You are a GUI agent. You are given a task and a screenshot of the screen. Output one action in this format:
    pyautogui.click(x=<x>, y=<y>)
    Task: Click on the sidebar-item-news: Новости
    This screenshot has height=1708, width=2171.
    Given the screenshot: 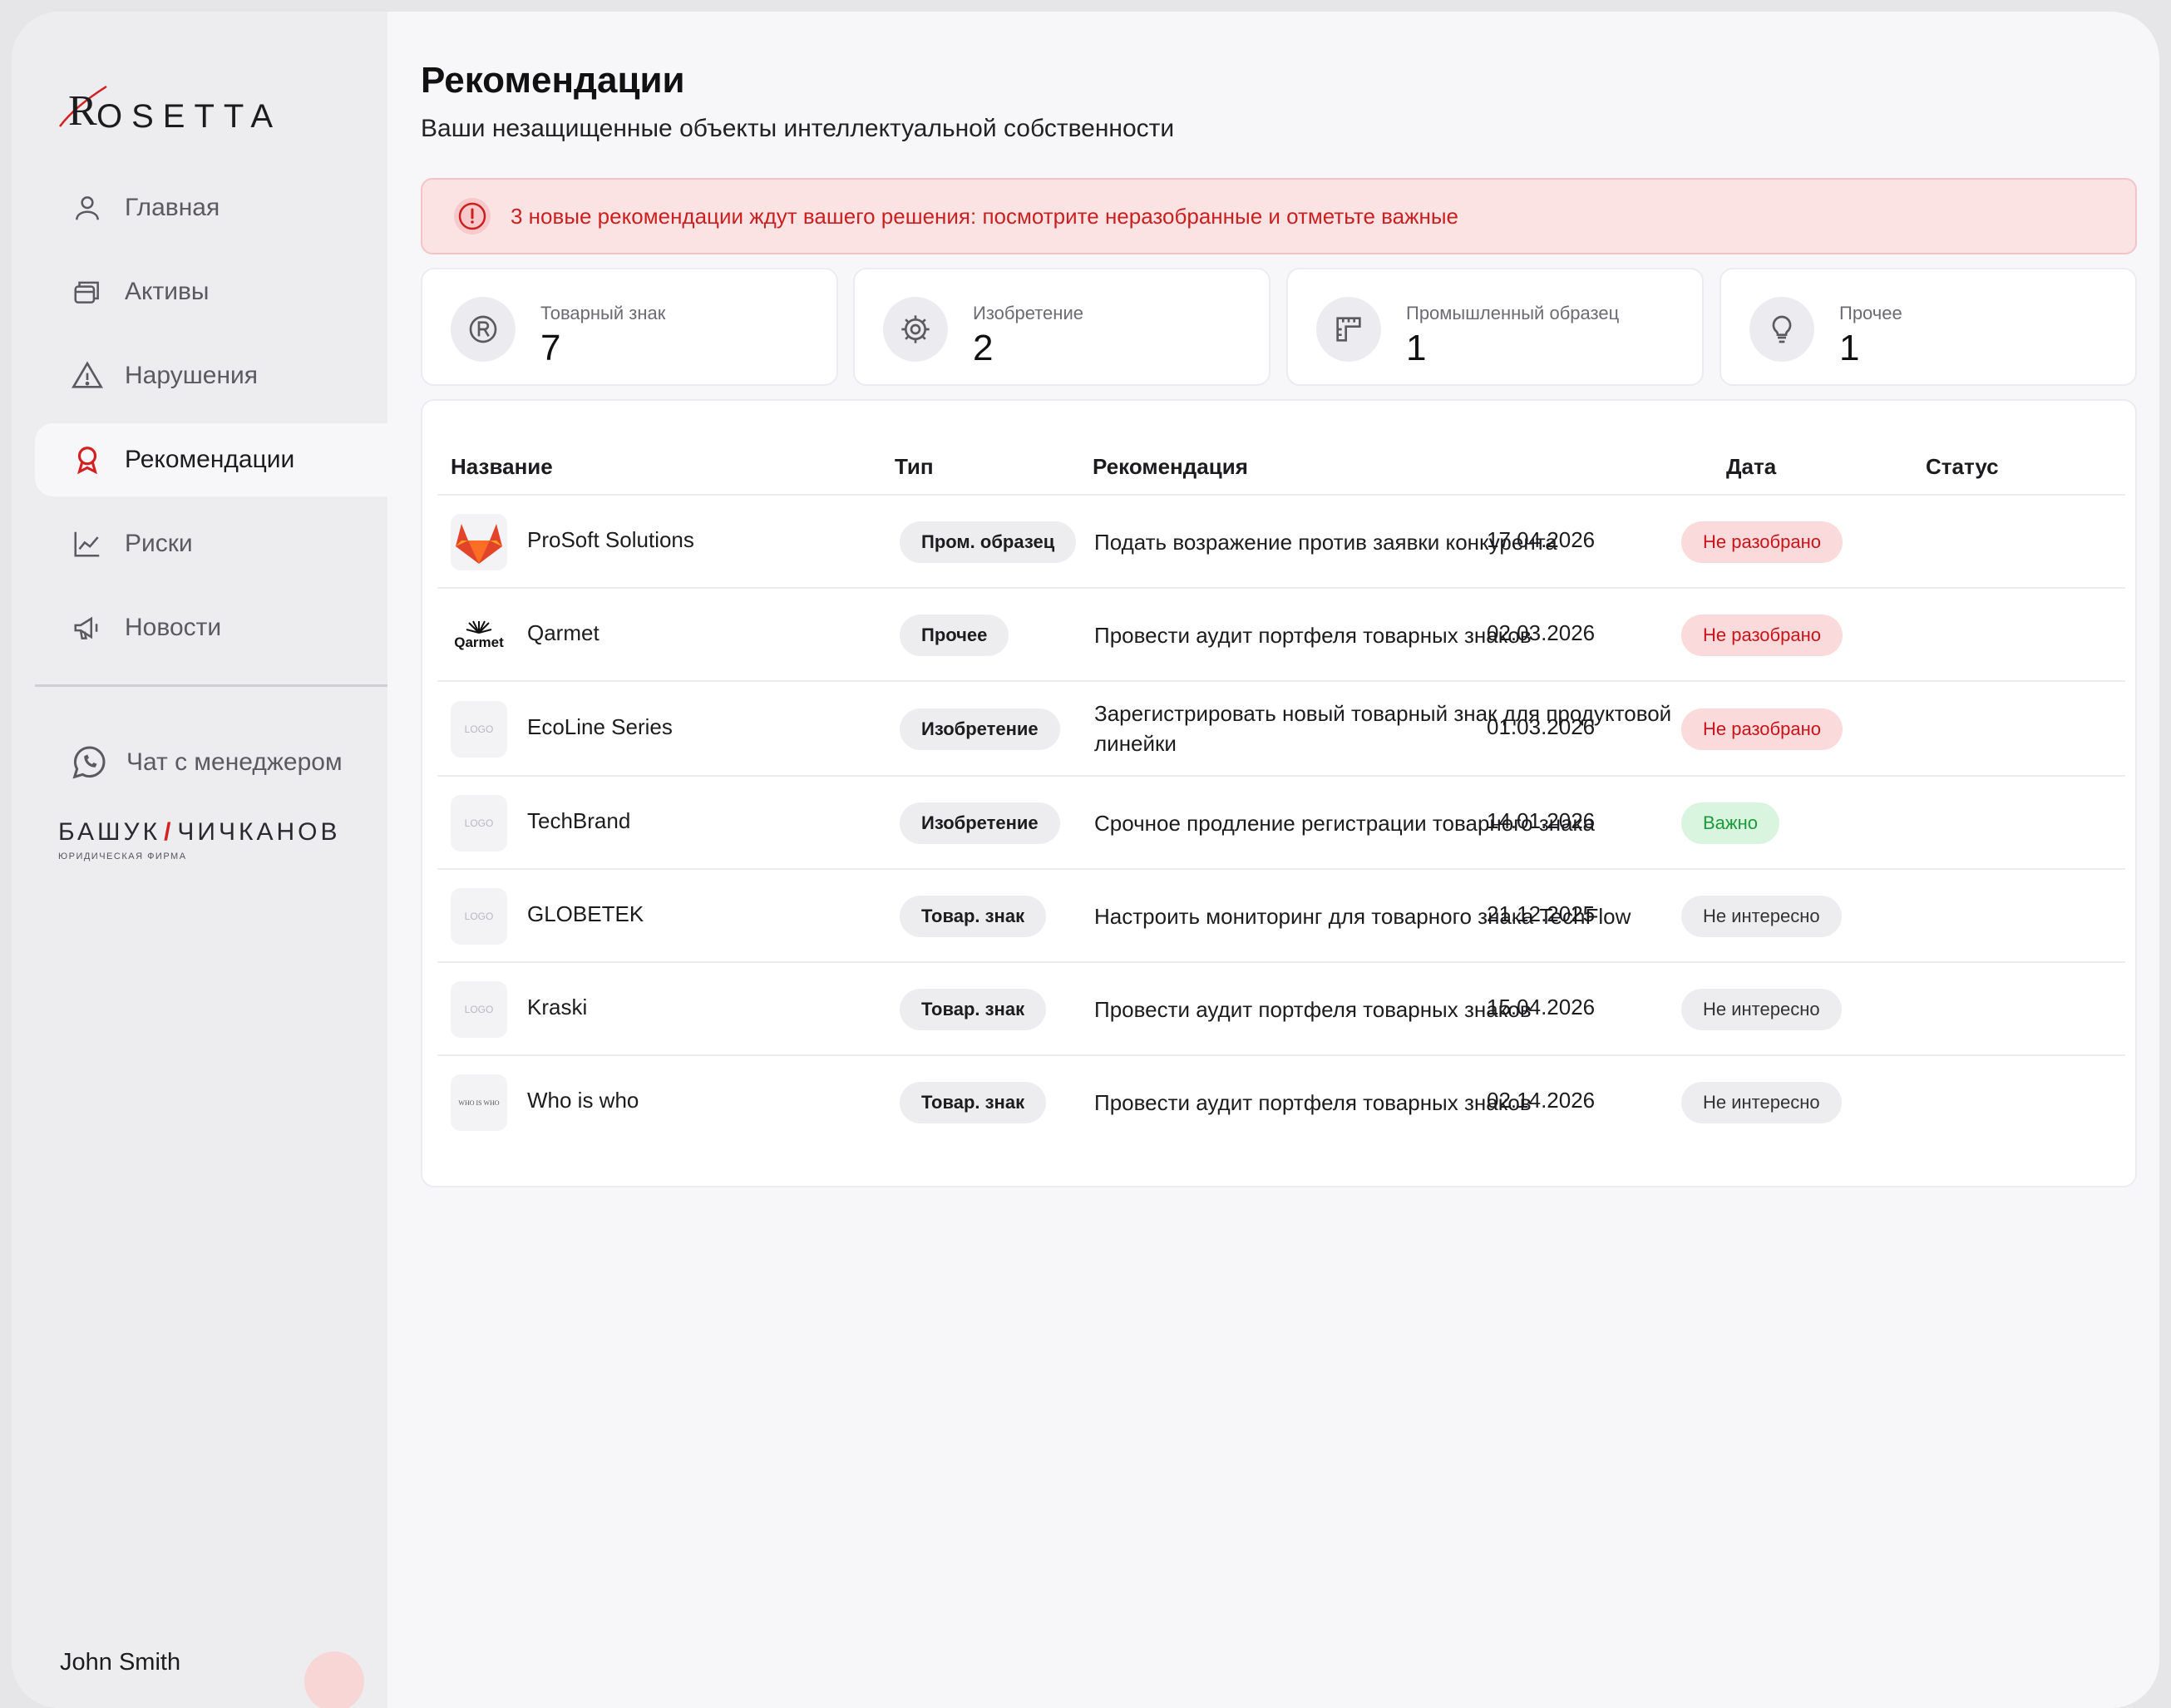 What is the action you would take?
    pyautogui.click(x=211, y=627)
    